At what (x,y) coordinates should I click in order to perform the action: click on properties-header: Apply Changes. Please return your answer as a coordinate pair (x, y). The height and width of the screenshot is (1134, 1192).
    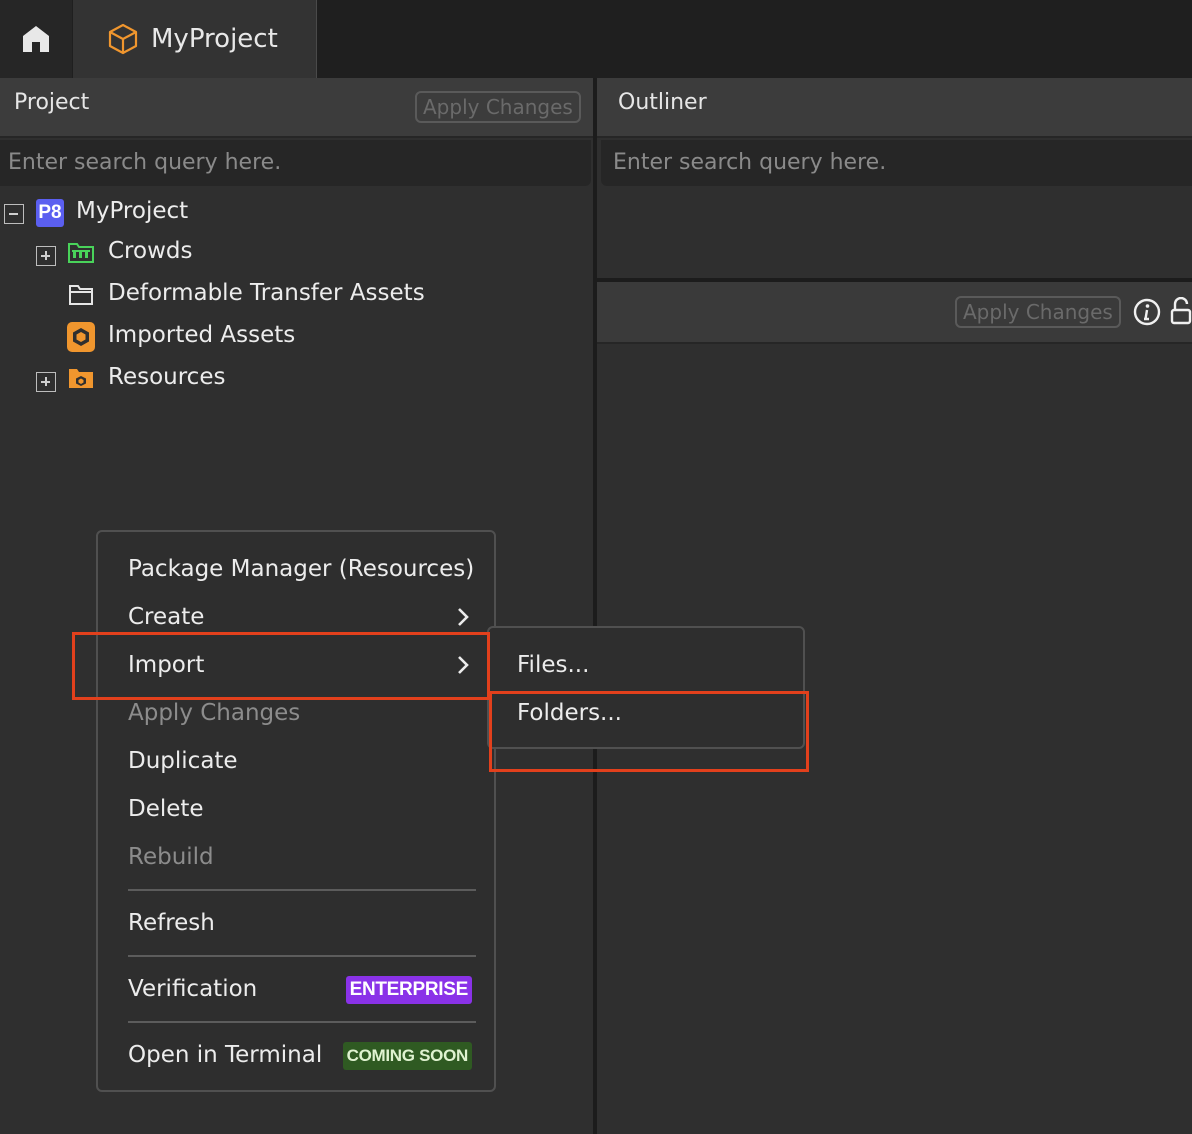
    Looking at the image, I should click on (894, 313).